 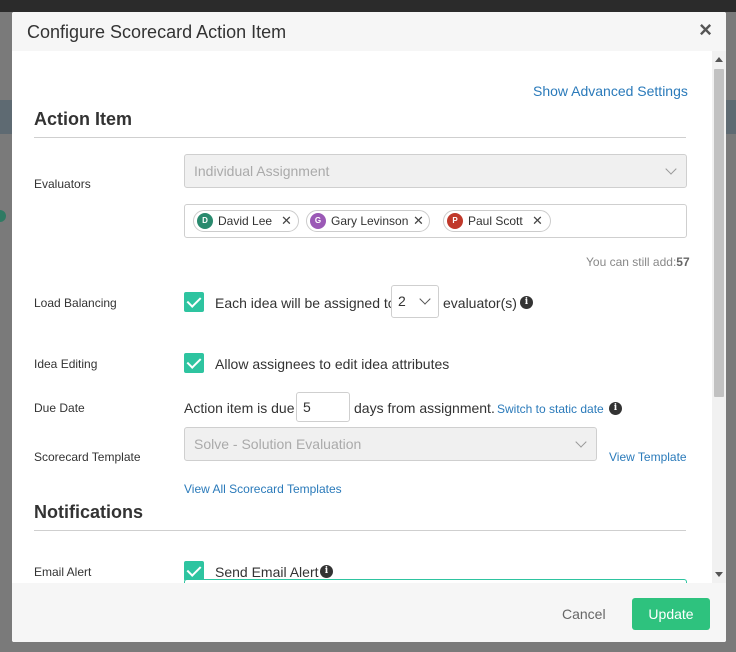 What do you see at coordinates (648, 457) in the screenshot?
I see `view-template-link: View Template` at bounding box center [648, 457].